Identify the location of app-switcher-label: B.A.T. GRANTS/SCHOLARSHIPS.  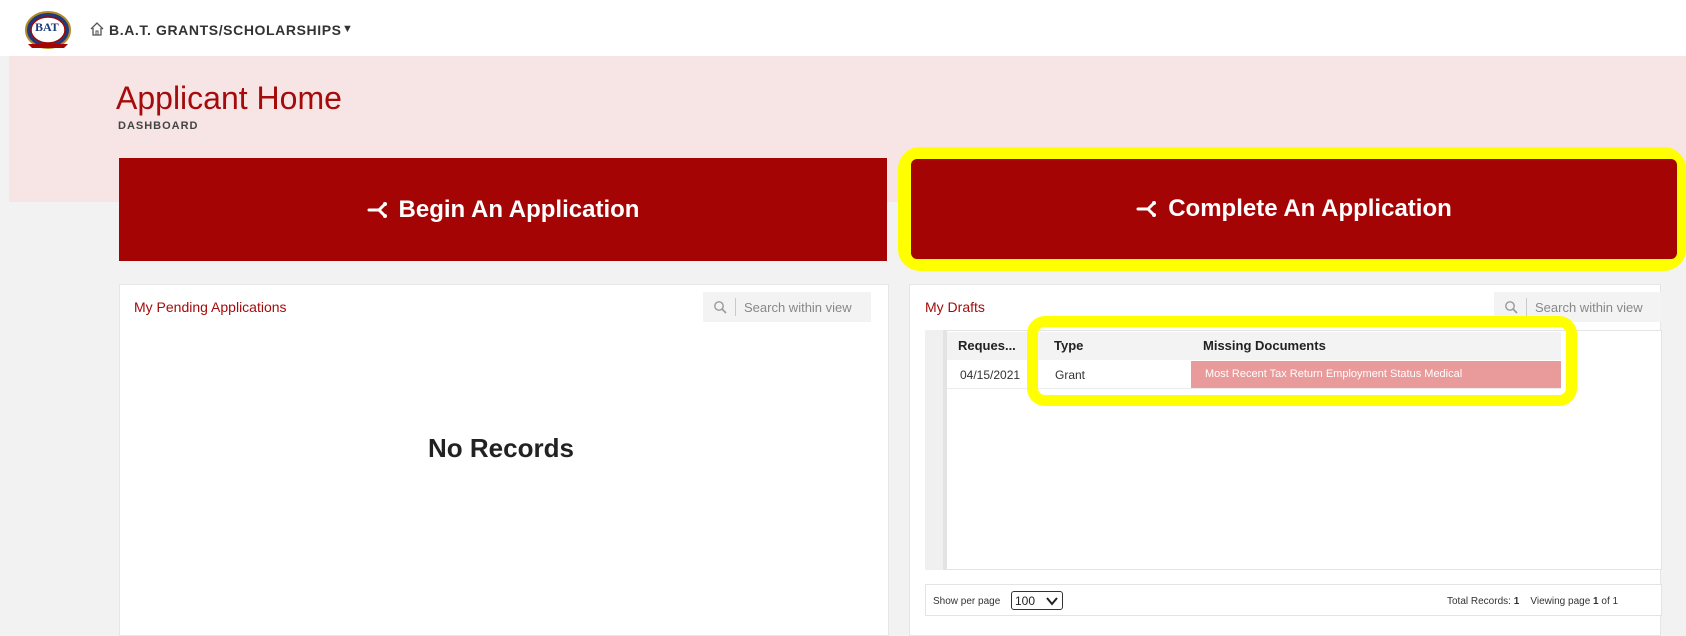
(225, 30).